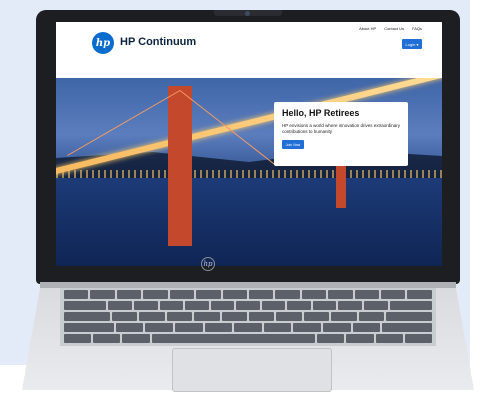 This screenshot has height=396, width=498. What do you see at coordinates (367, 28) in the screenshot?
I see `nav-about: About HP` at bounding box center [367, 28].